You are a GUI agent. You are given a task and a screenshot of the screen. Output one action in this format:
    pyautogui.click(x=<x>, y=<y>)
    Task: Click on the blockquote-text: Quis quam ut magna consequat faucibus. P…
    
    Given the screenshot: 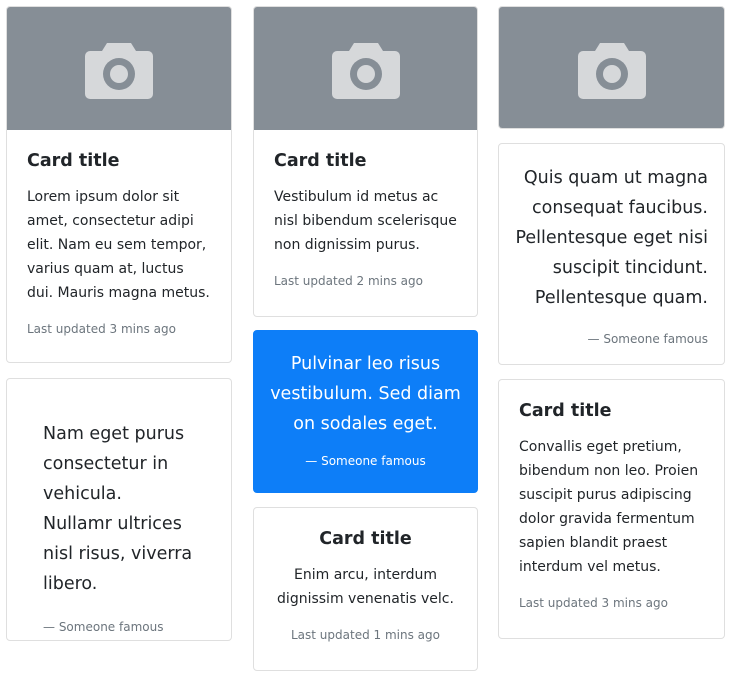 What is the action you would take?
    pyautogui.click(x=611, y=238)
    